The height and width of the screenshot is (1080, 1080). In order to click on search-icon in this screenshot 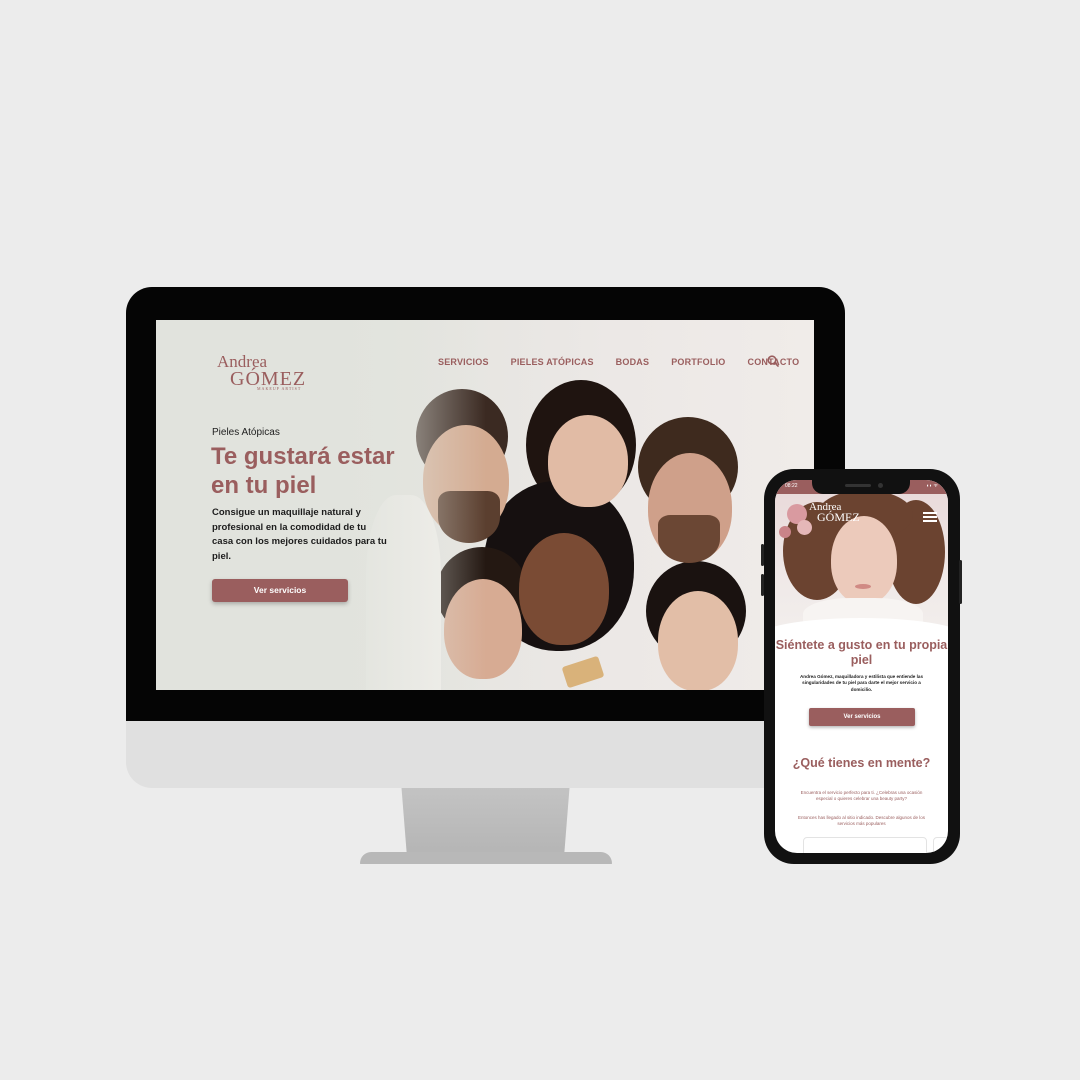, I will do `click(773, 361)`.